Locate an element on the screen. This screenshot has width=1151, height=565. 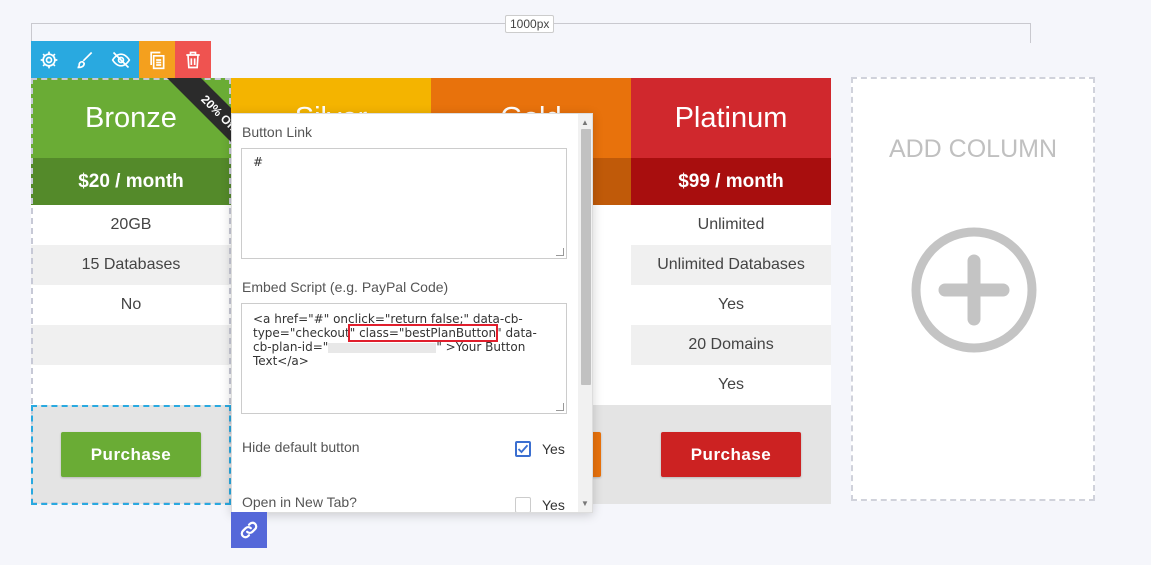
ruler-tick-left is located at coordinates (31, 33).